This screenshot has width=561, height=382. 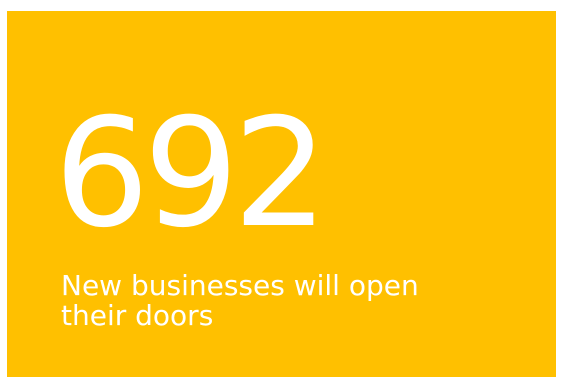 I want to click on stat-caption: New businesses will open their doors, so click(x=296, y=301).